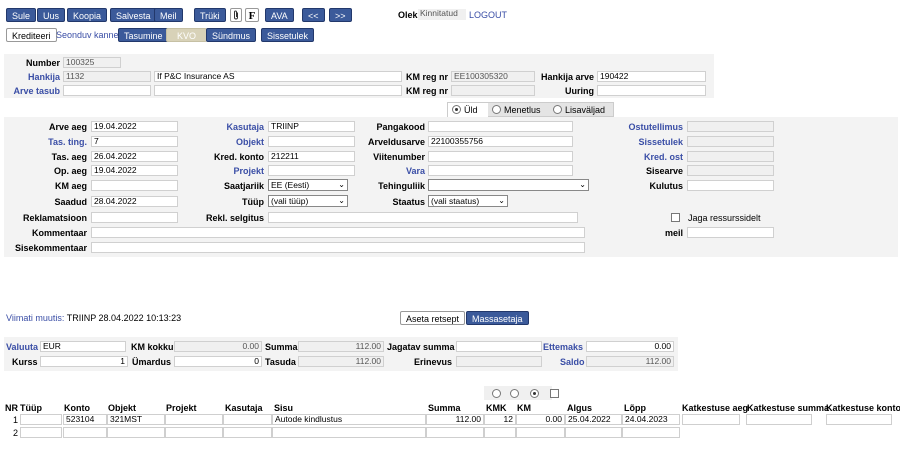 This screenshot has height=461, width=900. Describe the element at coordinates (557, 109) in the screenshot. I see `tab-lisavaljad-radio` at that location.